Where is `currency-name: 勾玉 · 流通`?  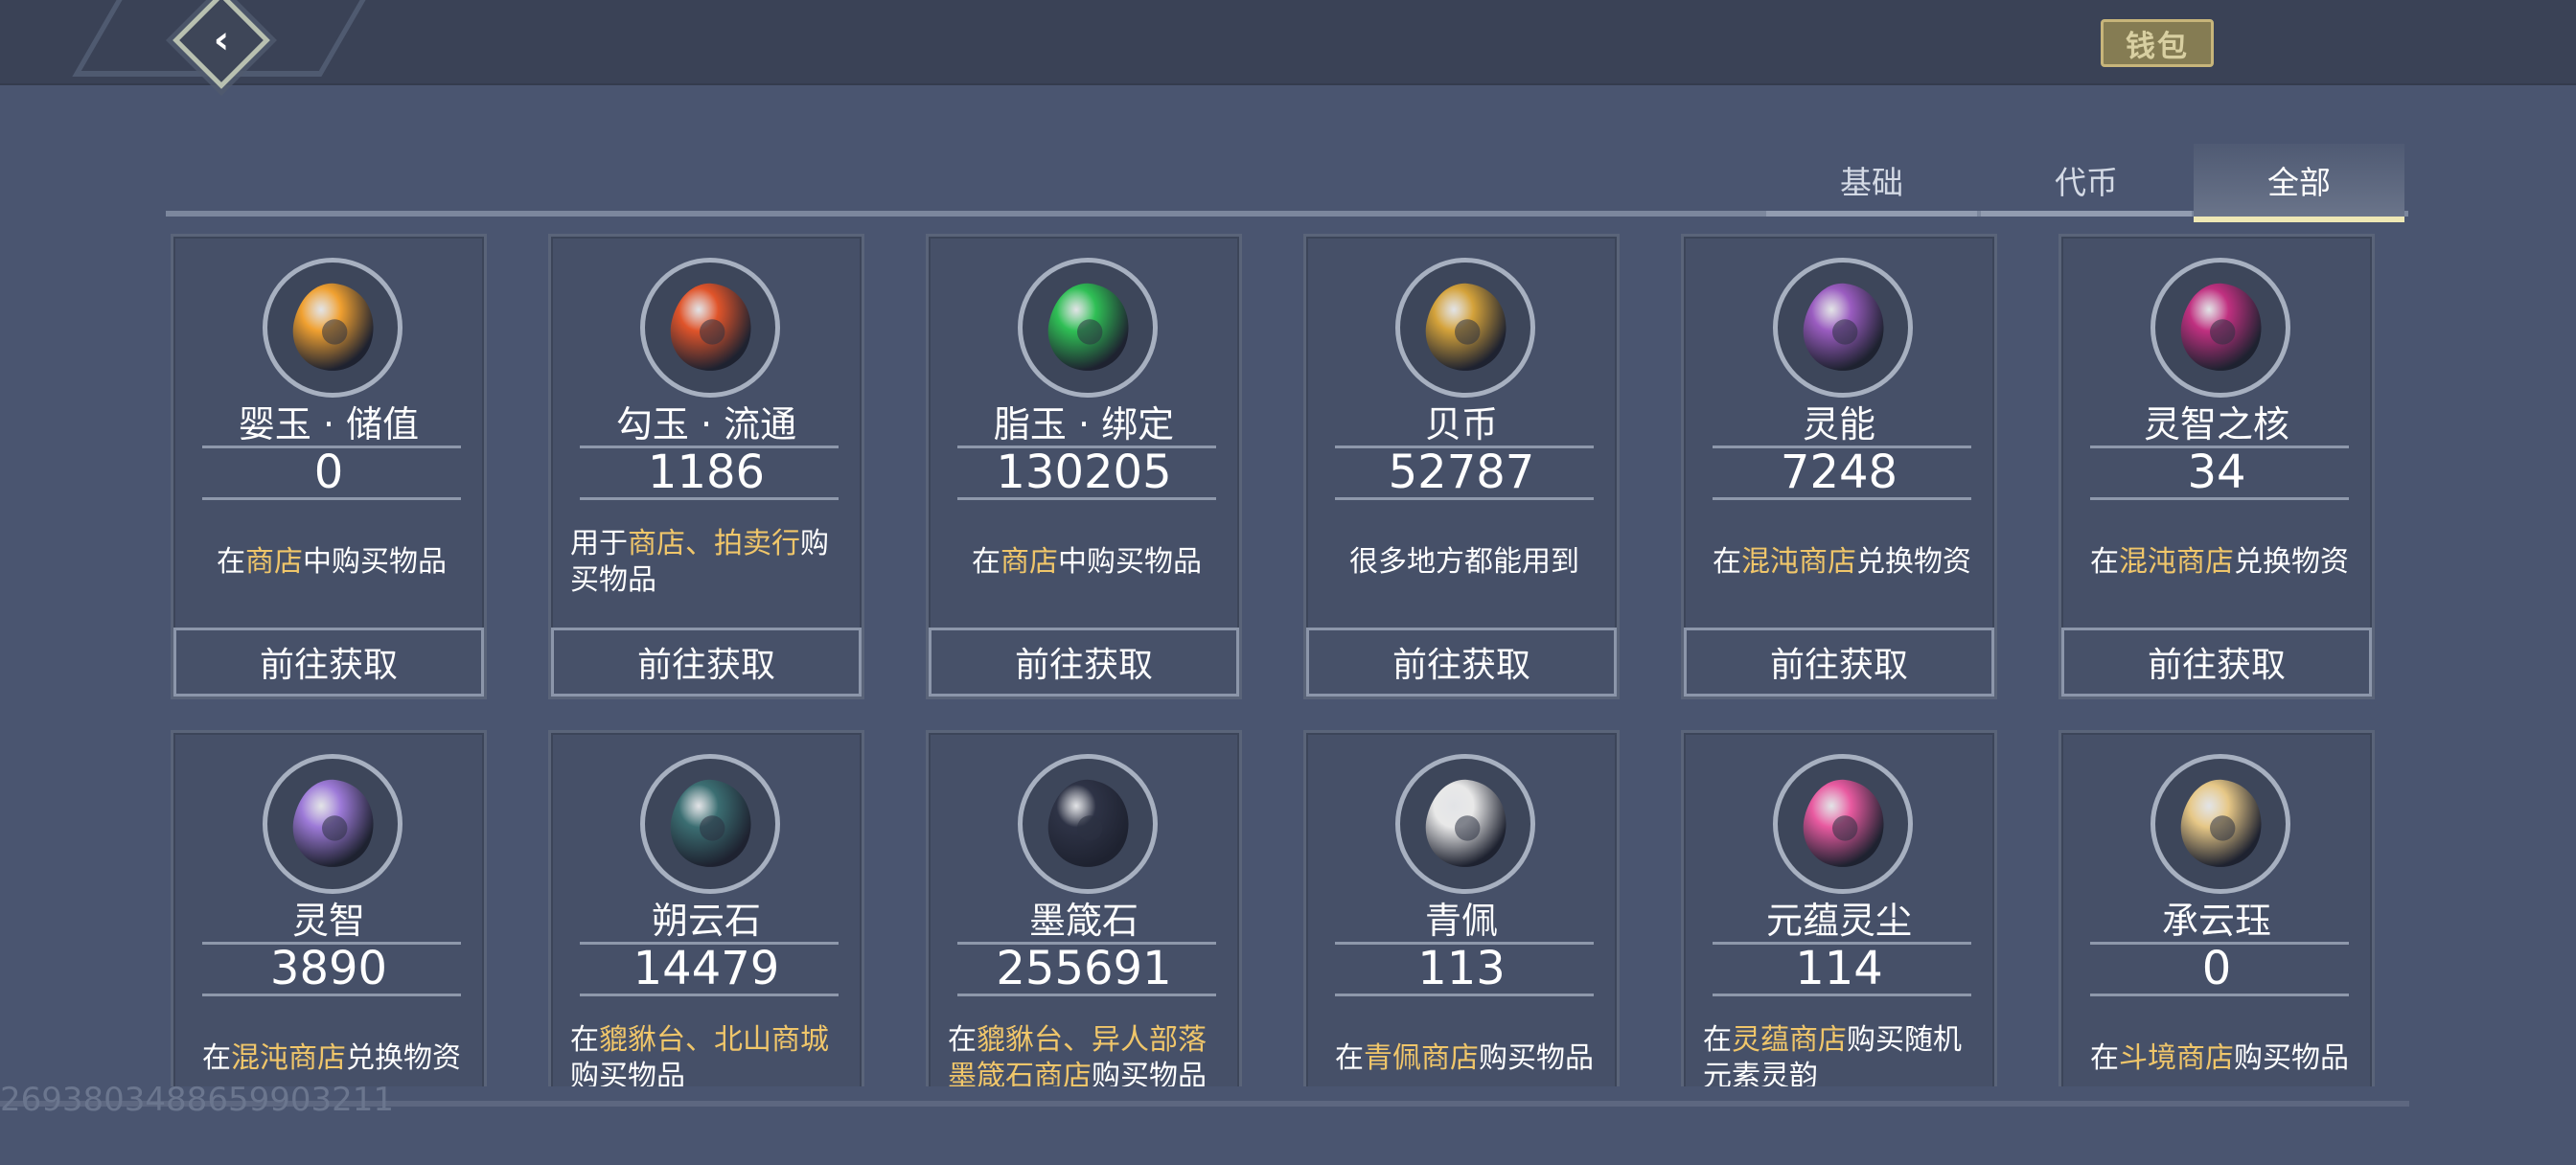 currency-name: 勾玉 · 流通 is located at coordinates (706, 424).